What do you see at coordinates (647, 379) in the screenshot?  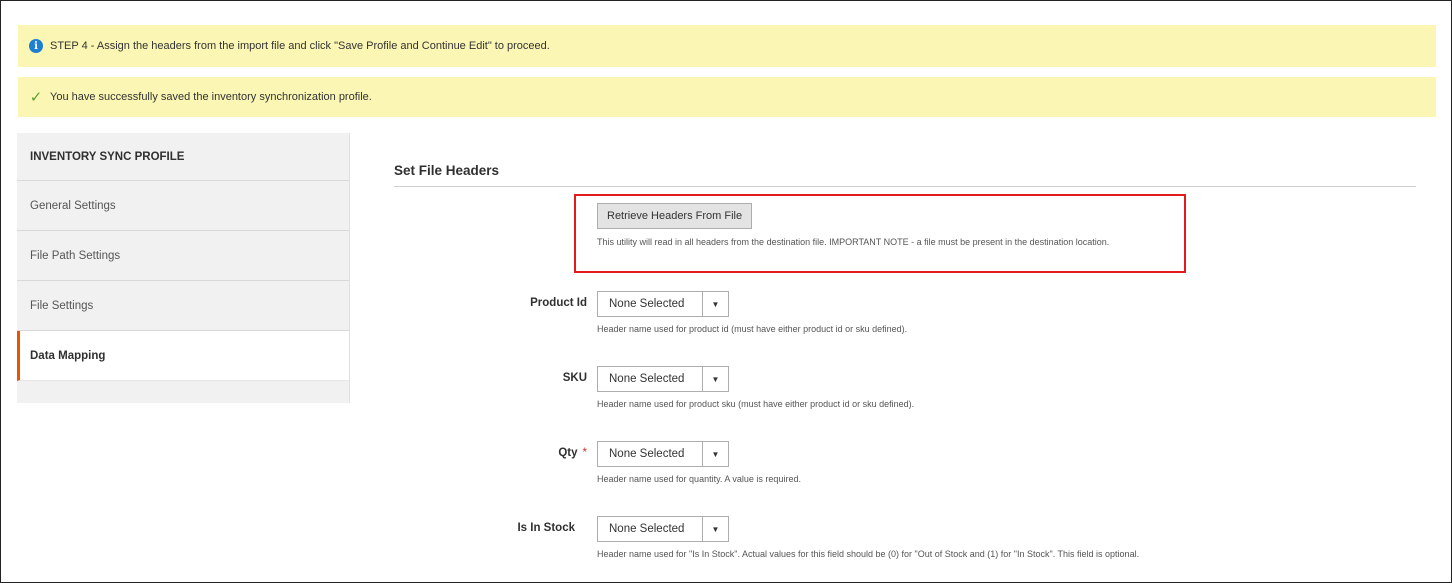 I see `sku-select-value: None Selected` at bounding box center [647, 379].